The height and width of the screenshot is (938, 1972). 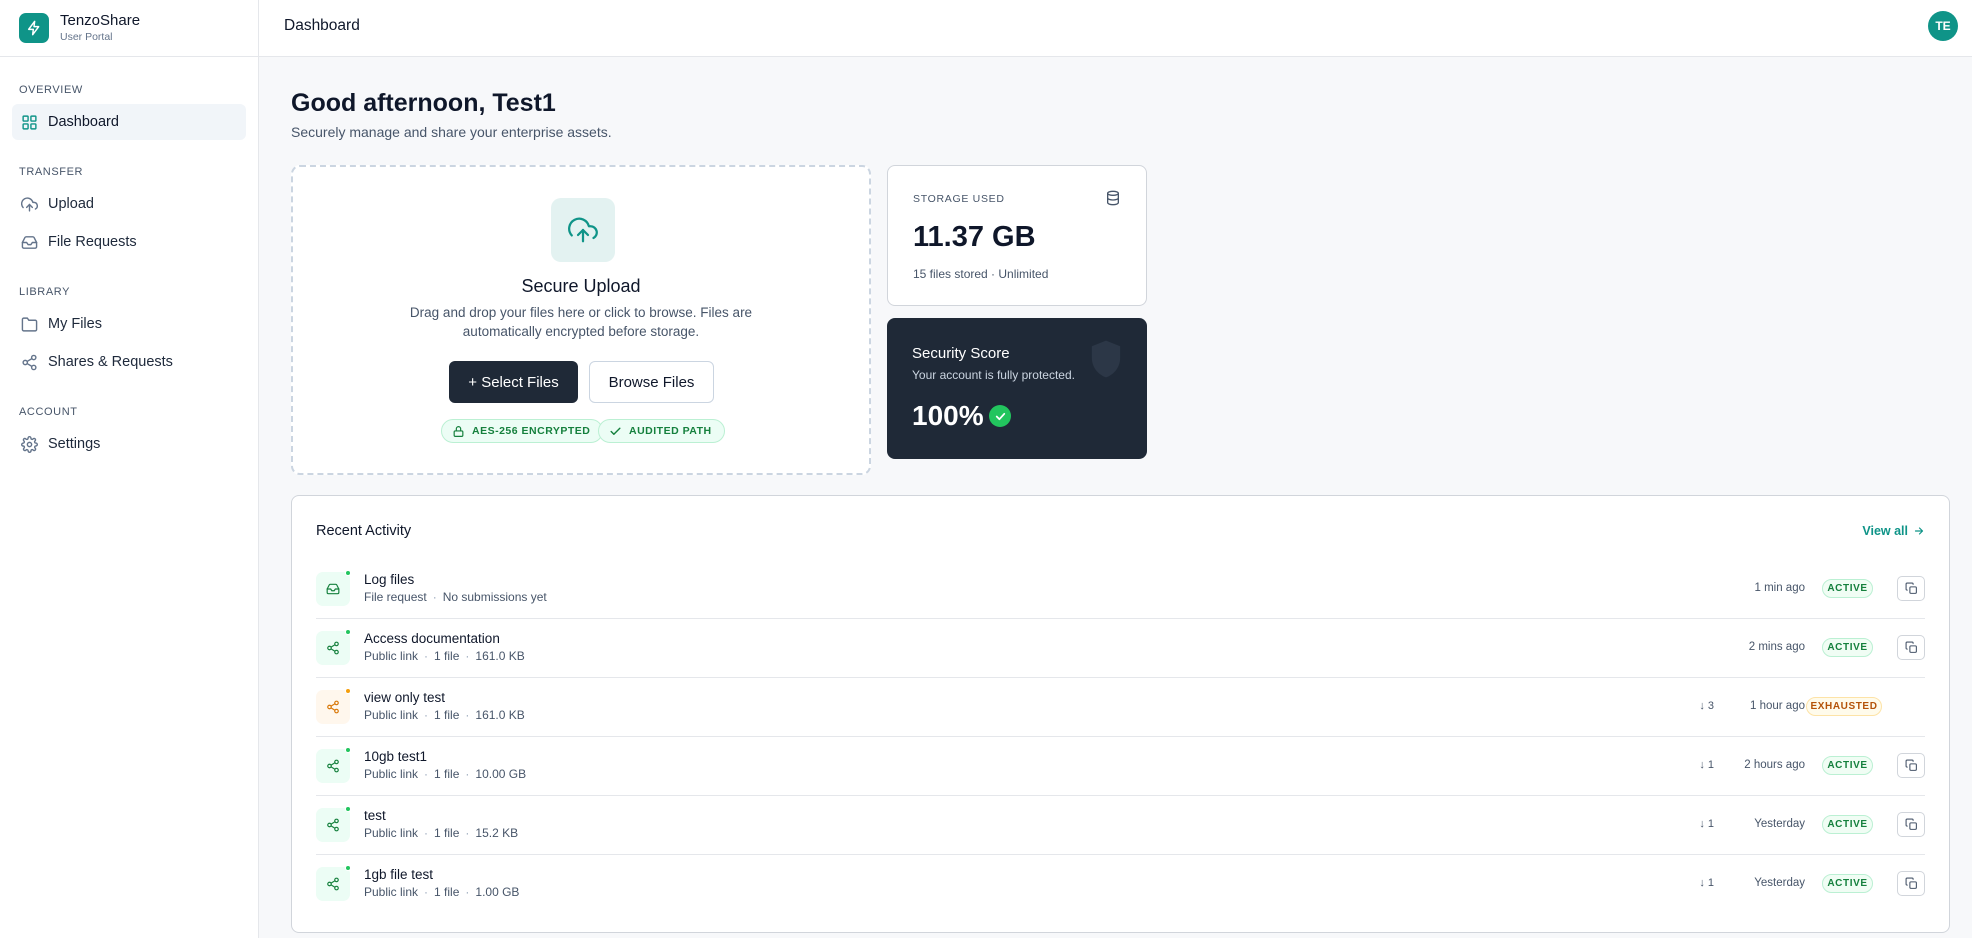 I want to click on view-all-link: View all, so click(x=1893, y=531).